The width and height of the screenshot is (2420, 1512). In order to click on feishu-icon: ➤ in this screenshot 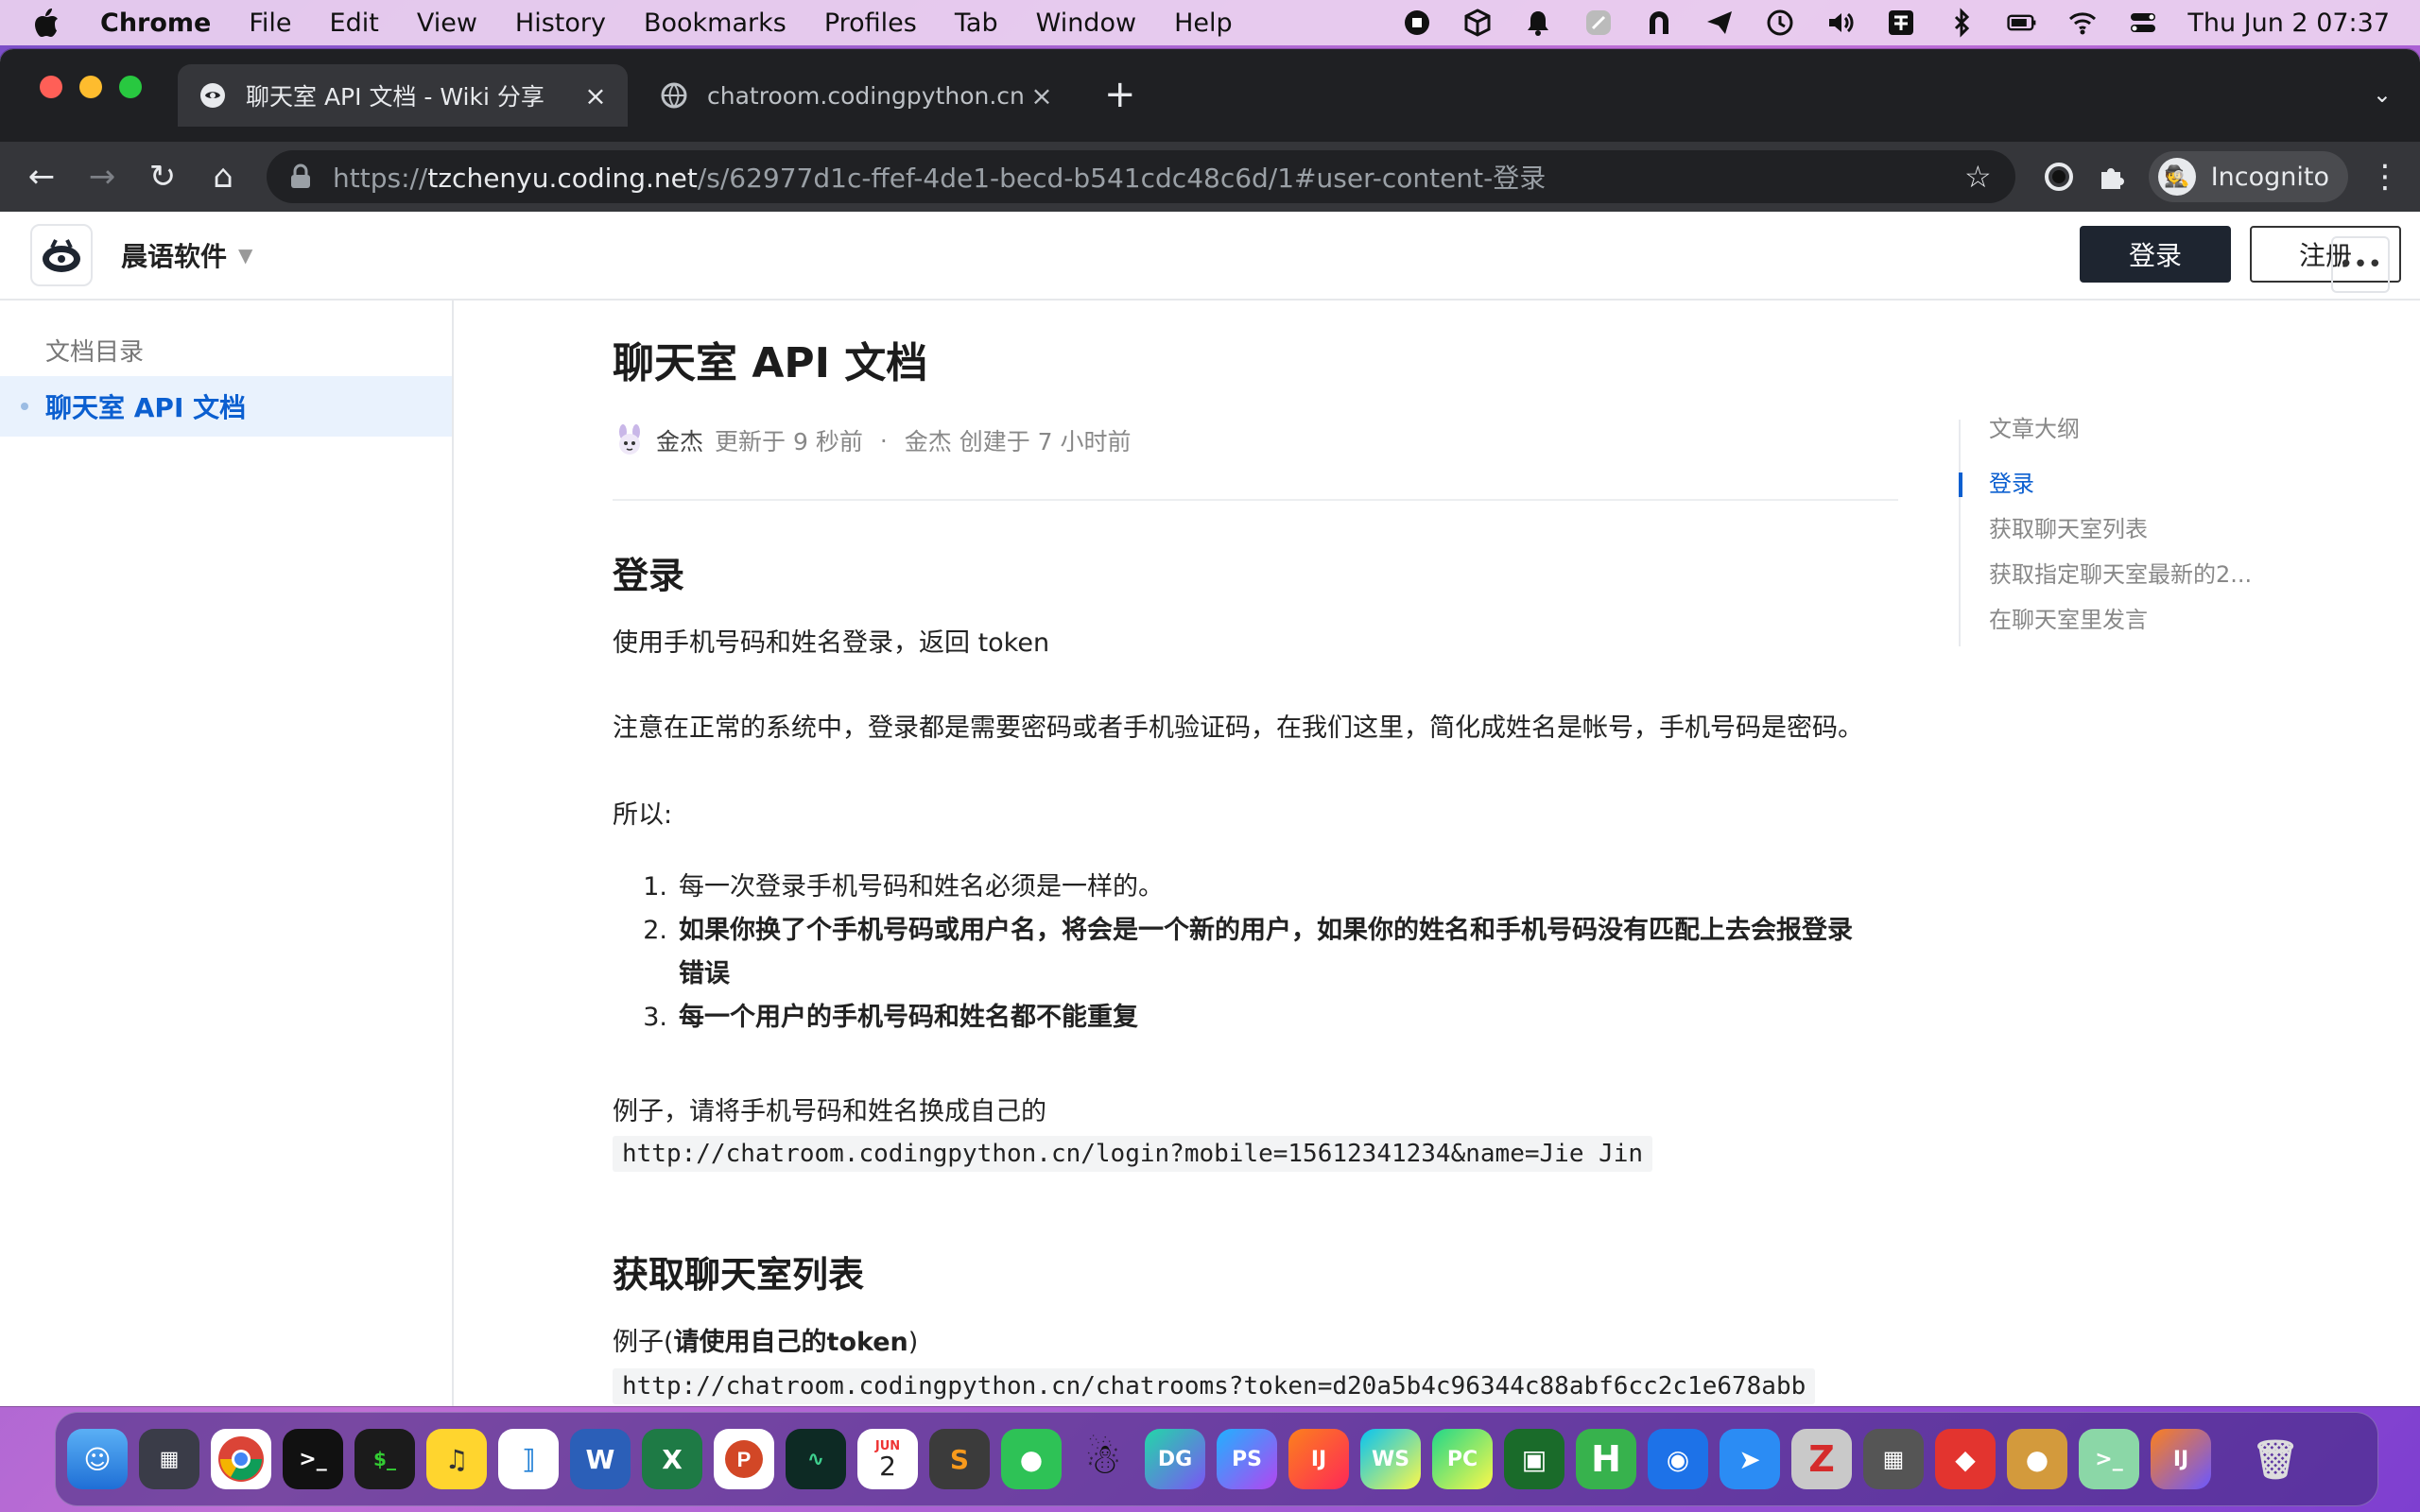, I will do `click(1750, 1459)`.